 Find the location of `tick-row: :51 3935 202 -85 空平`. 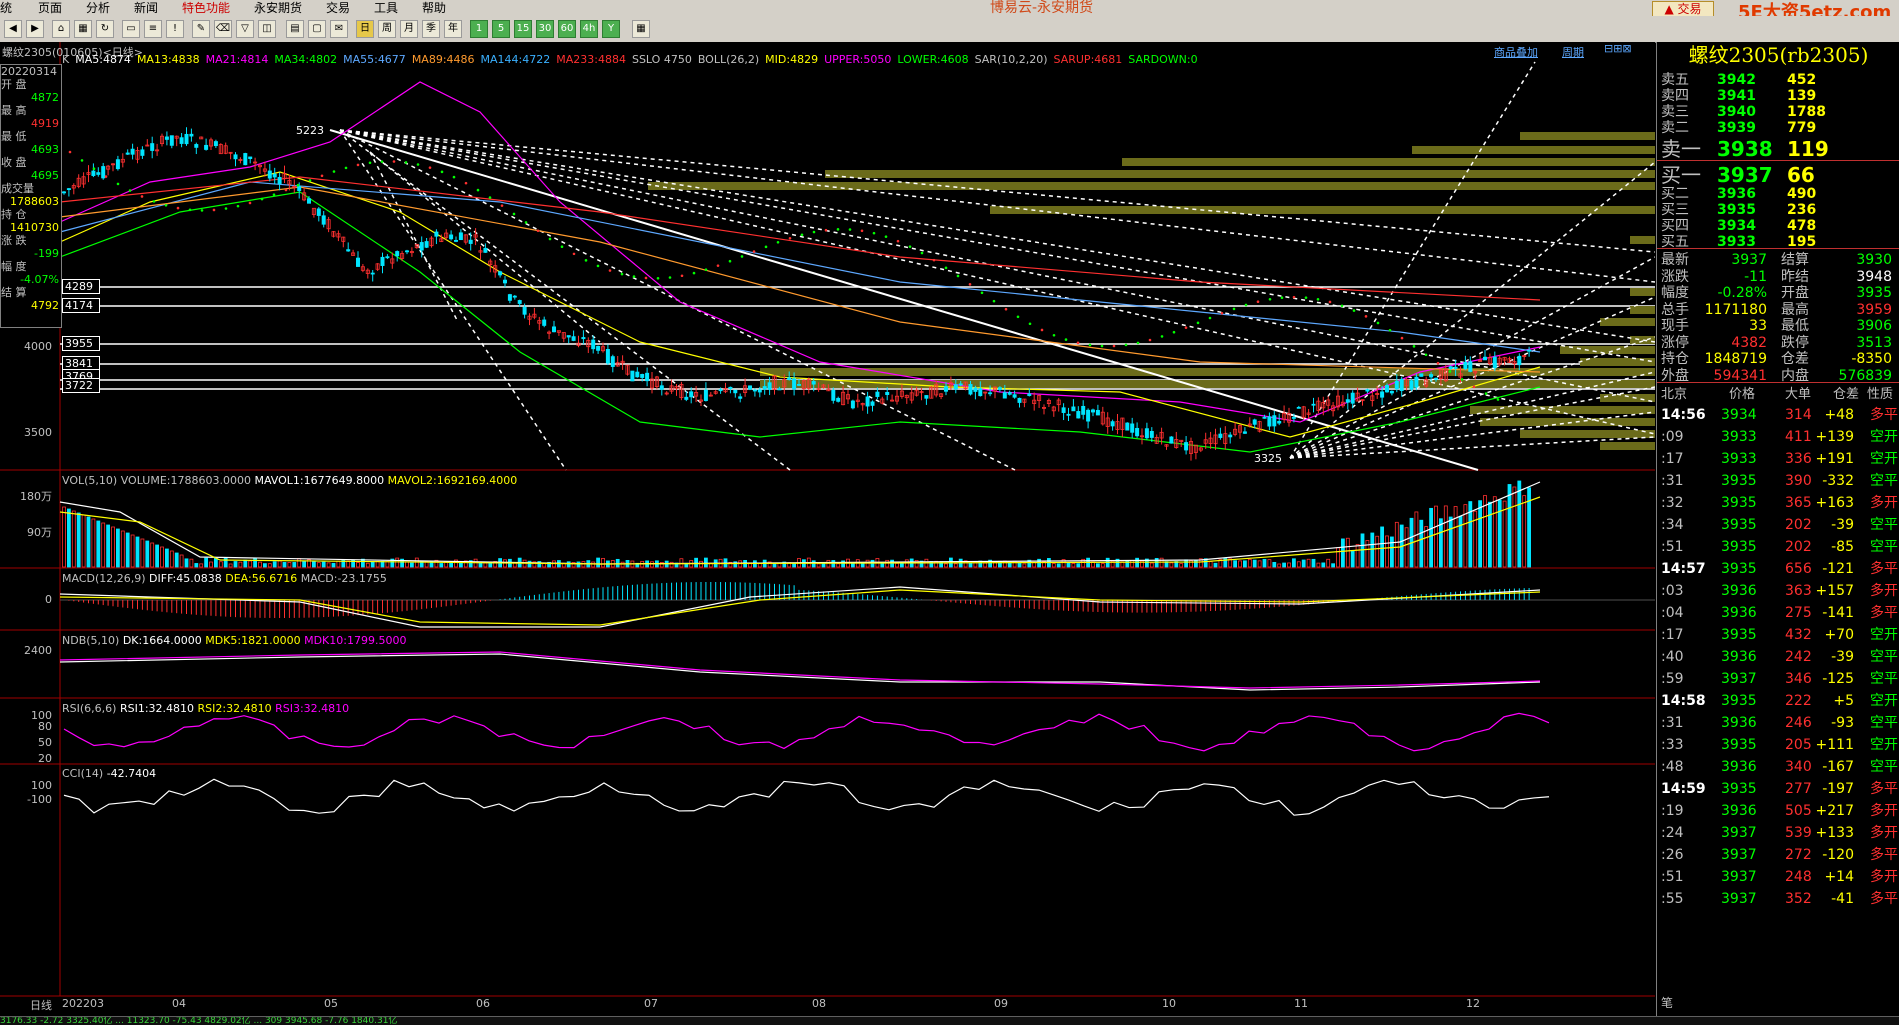

tick-row: :51 3935 202 -85 空平 is located at coordinates (1778, 547).